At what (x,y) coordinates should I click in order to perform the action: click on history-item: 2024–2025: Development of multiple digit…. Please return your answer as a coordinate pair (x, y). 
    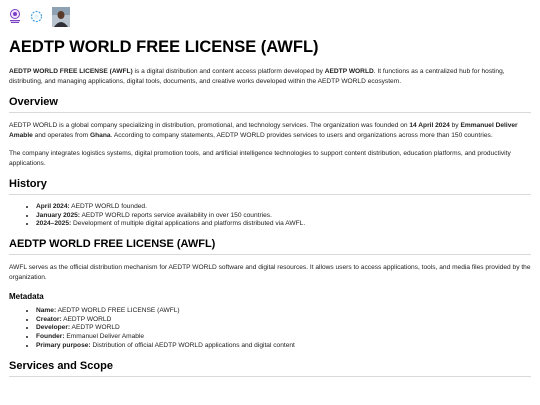
    Looking at the image, I should click on (283, 224).